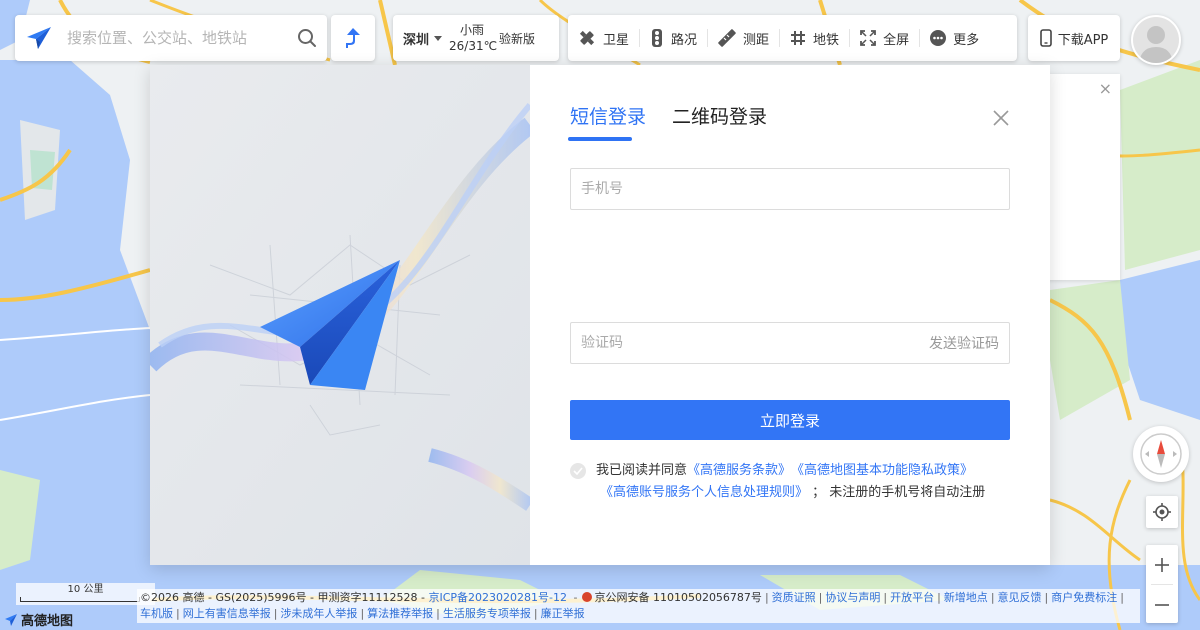  I want to click on weather-temperature: 26/31℃, so click(473, 46).